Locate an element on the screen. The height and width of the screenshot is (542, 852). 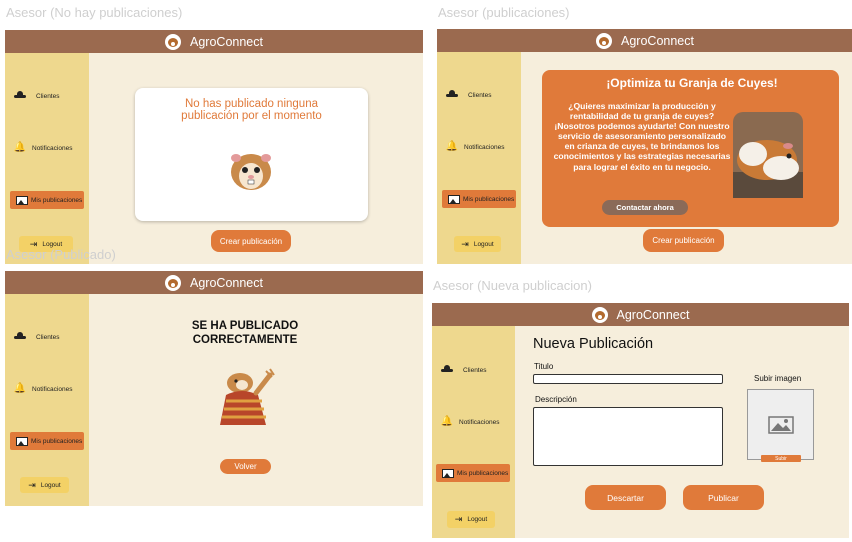
contact-now-button: Contactar ahora is located at coordinates (645, 207).